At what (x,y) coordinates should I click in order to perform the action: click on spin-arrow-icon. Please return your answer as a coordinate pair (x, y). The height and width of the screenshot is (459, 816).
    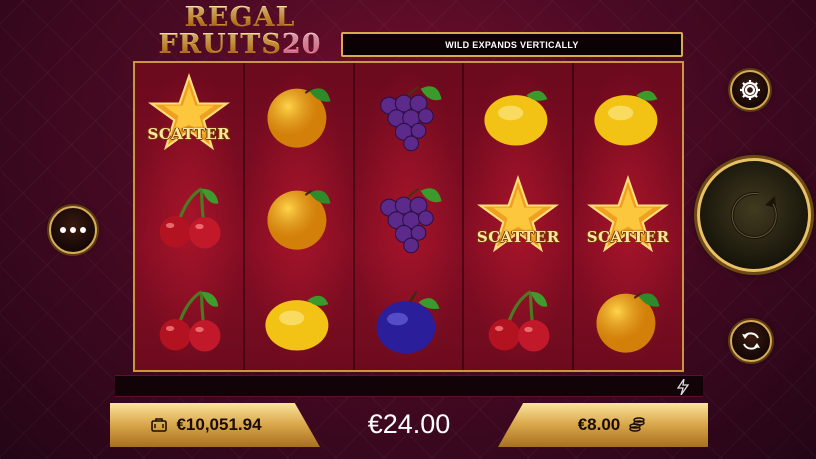
    Looking at the image, I should click on (754, 215).